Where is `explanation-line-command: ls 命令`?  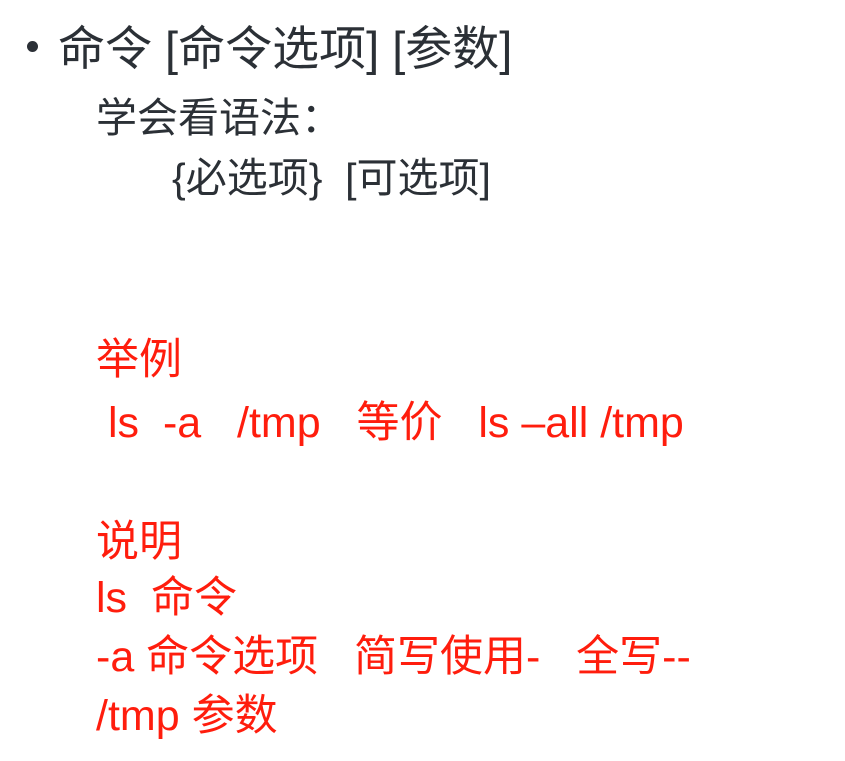
explanation-line-command: ls 命令 is located at coordinates (166, 598).